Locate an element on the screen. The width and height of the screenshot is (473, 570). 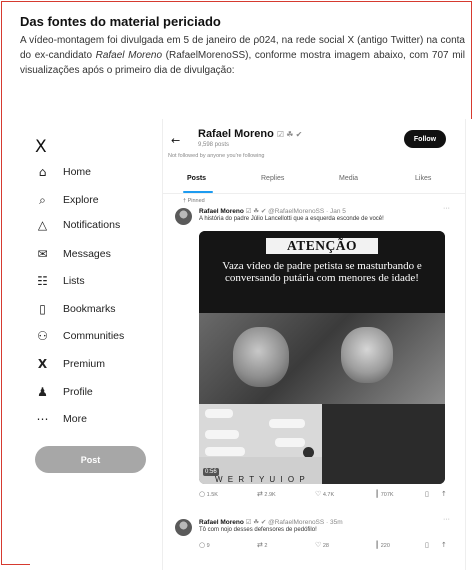
sidebar-item-messages: ✉ Messages is located at coordinates (73, 254).